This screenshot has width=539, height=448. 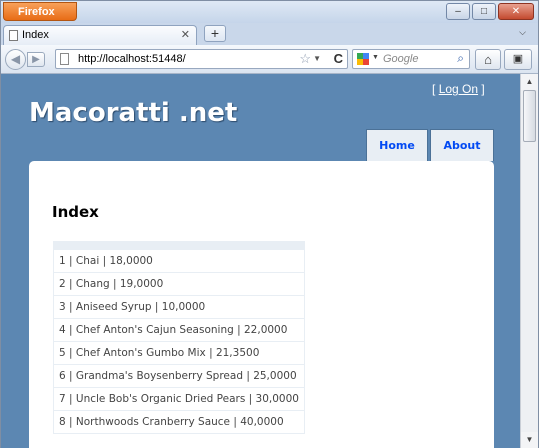 I want to click on url-text: http://localhost:51448/, so click(x=132, y=59).